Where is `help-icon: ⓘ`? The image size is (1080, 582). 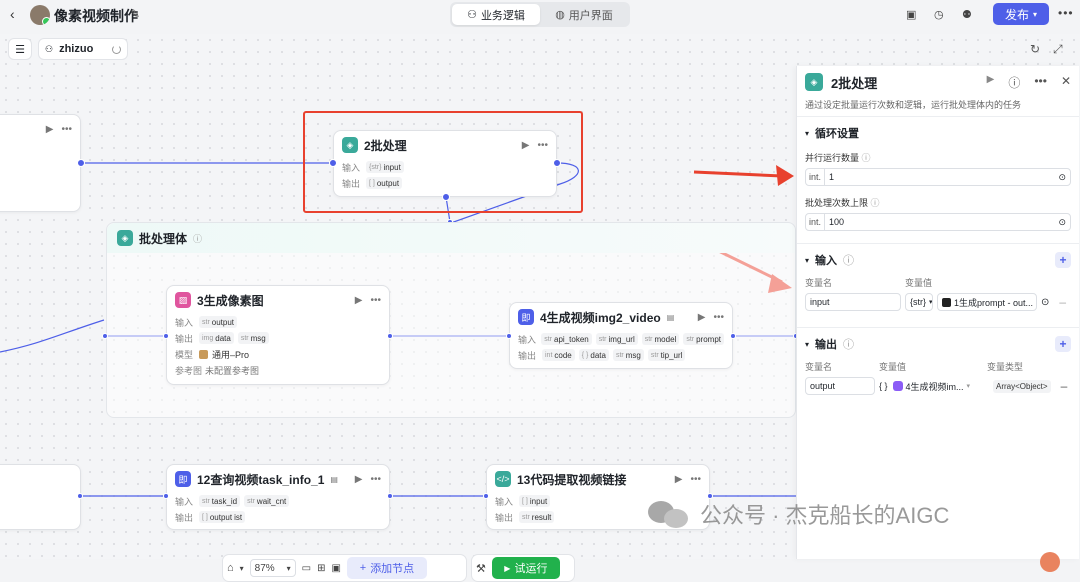 help-icon: ⓘ is located at coordinates (1014, 82).